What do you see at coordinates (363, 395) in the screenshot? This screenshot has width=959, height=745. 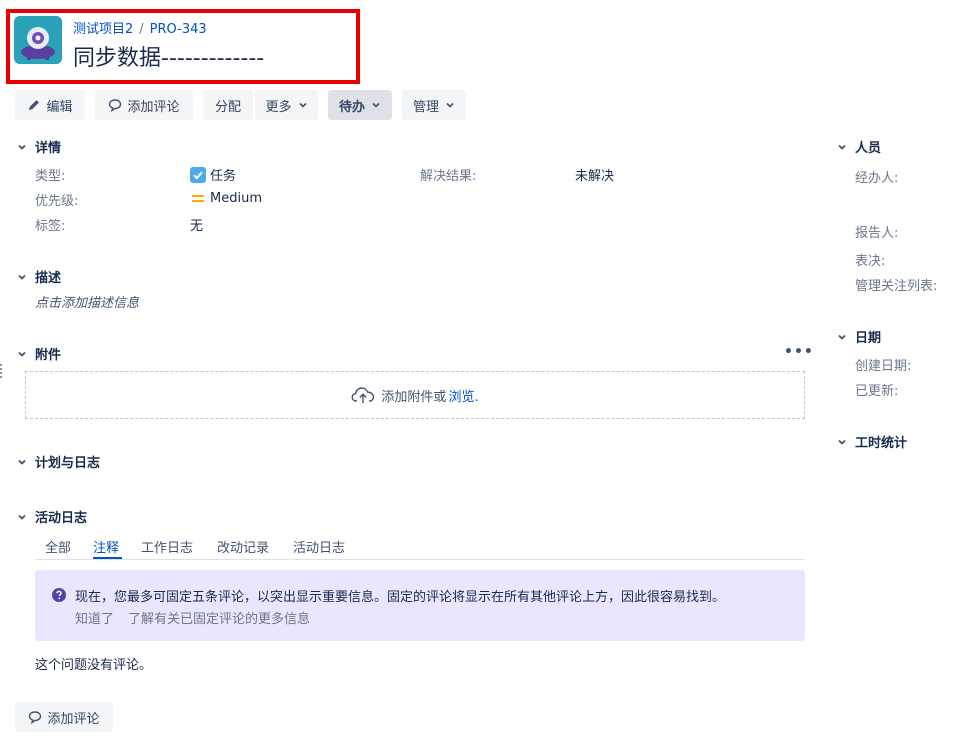 I see `cloud-upload-icon` at bounding box center [363, 395].